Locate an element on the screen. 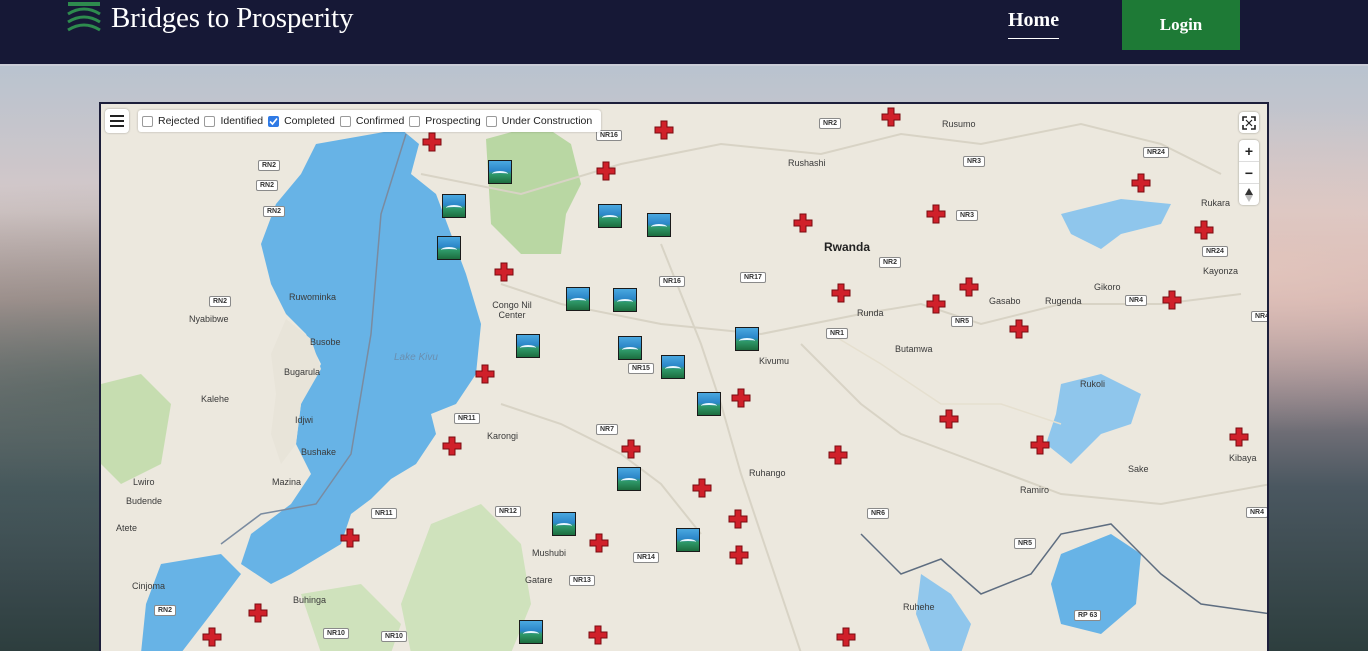  place-label: Gikoro is located at coordinates (1107, 287).